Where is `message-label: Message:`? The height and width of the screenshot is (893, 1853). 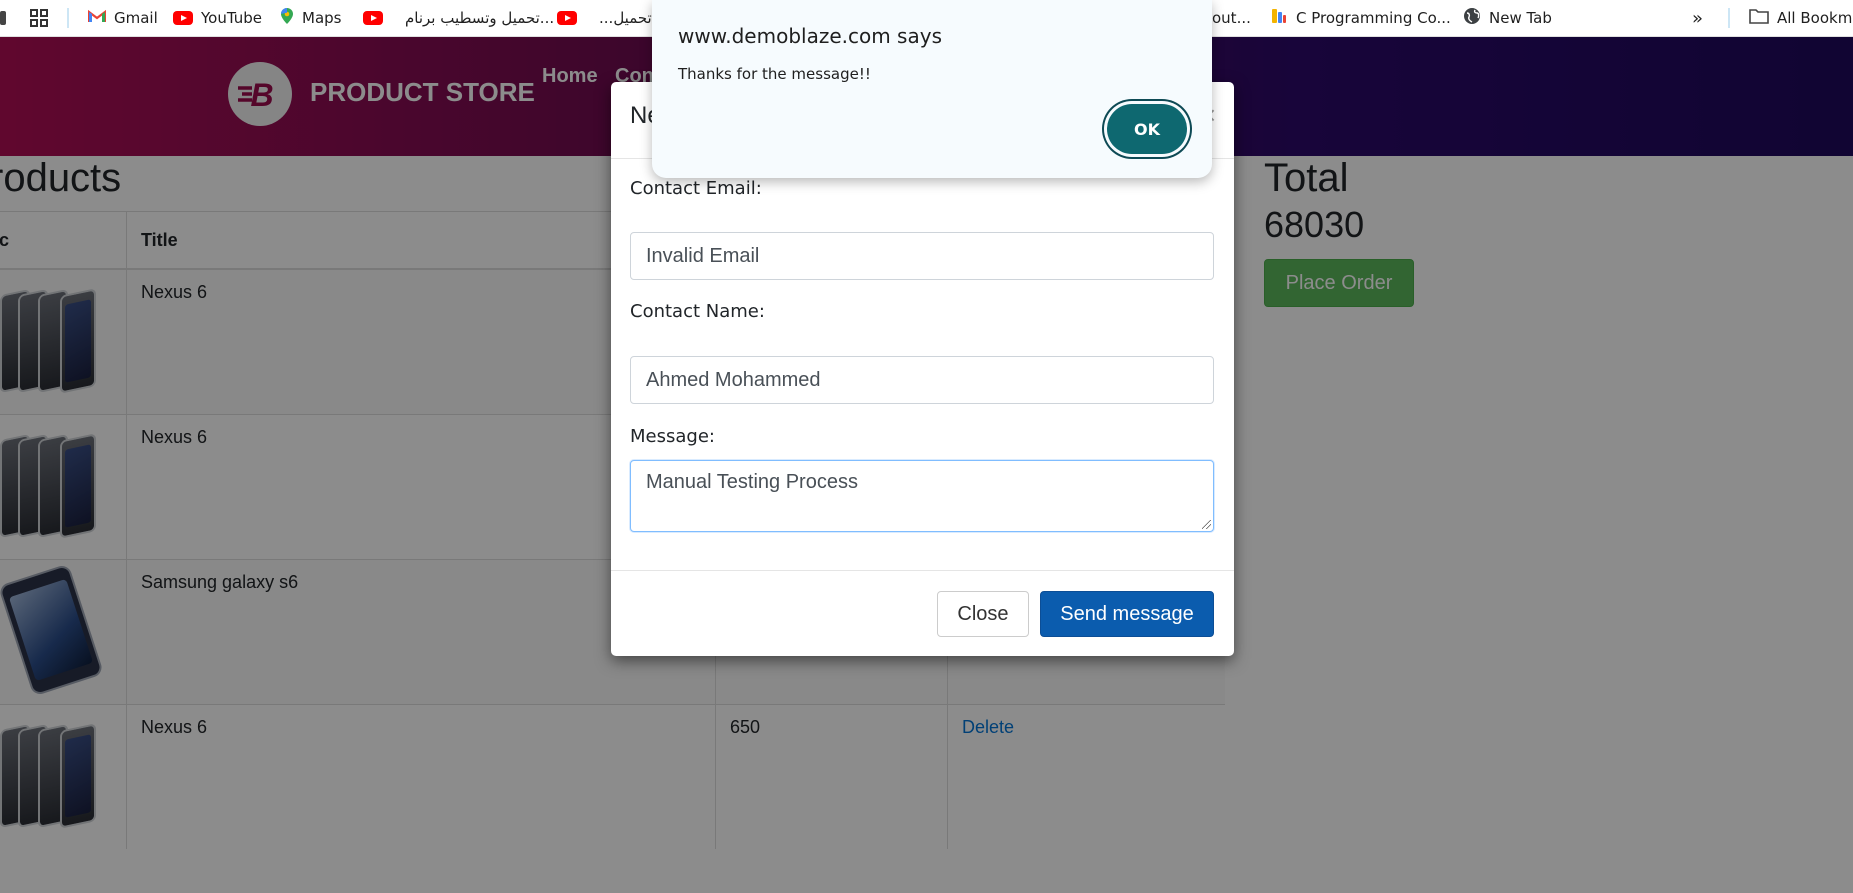 message-label: Message: is located at coordinates (672, 436).